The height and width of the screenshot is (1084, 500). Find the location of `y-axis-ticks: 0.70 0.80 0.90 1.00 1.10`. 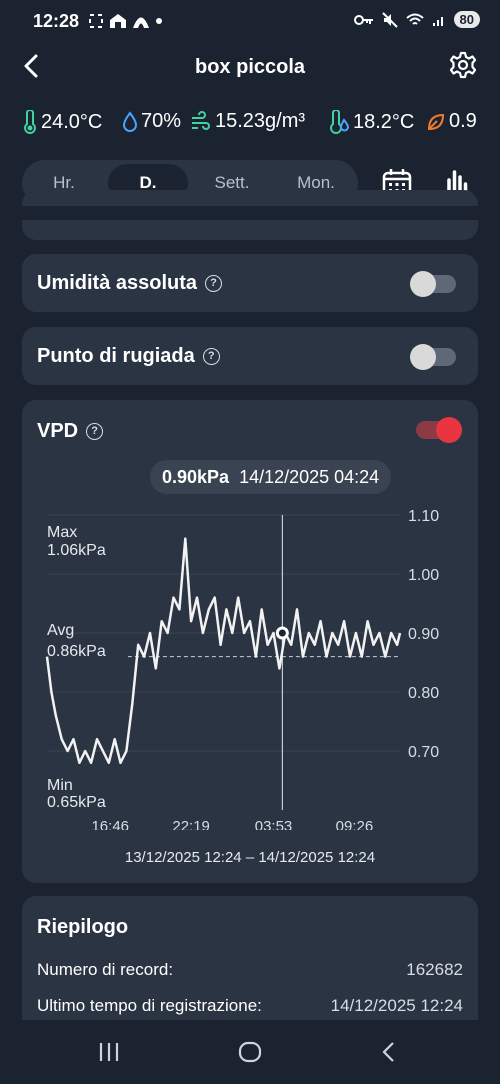

y-axis-ticks: 0.70 0.80 0.90 1.00 1.10 is located at coordinates (423, 634).